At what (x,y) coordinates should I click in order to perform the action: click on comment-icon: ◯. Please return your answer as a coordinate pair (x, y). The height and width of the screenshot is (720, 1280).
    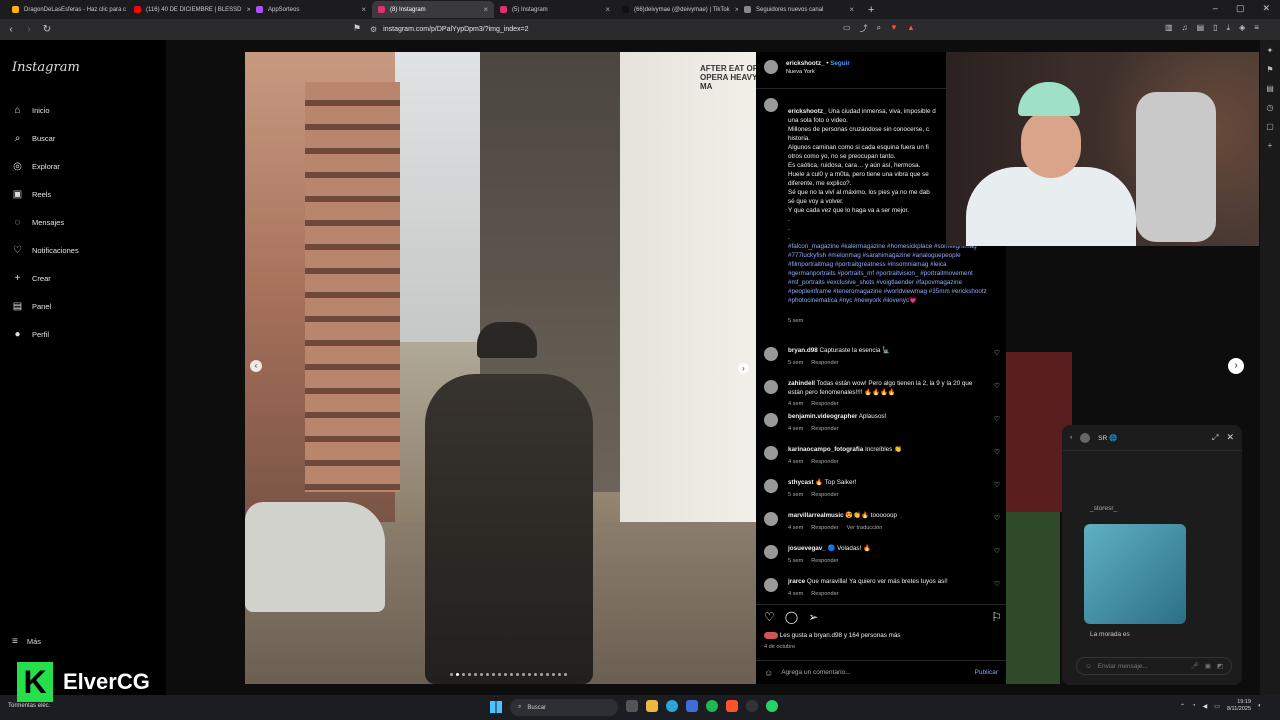
    Looking at the image, I should click on (791, 617).